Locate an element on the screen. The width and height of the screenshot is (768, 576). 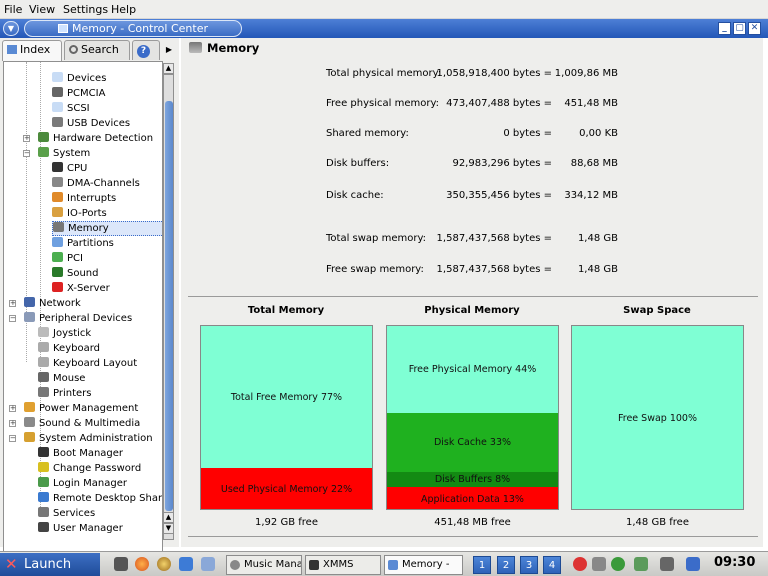
graph-segment: Free Physical Memory 44% is located at coordinates (472, 369).